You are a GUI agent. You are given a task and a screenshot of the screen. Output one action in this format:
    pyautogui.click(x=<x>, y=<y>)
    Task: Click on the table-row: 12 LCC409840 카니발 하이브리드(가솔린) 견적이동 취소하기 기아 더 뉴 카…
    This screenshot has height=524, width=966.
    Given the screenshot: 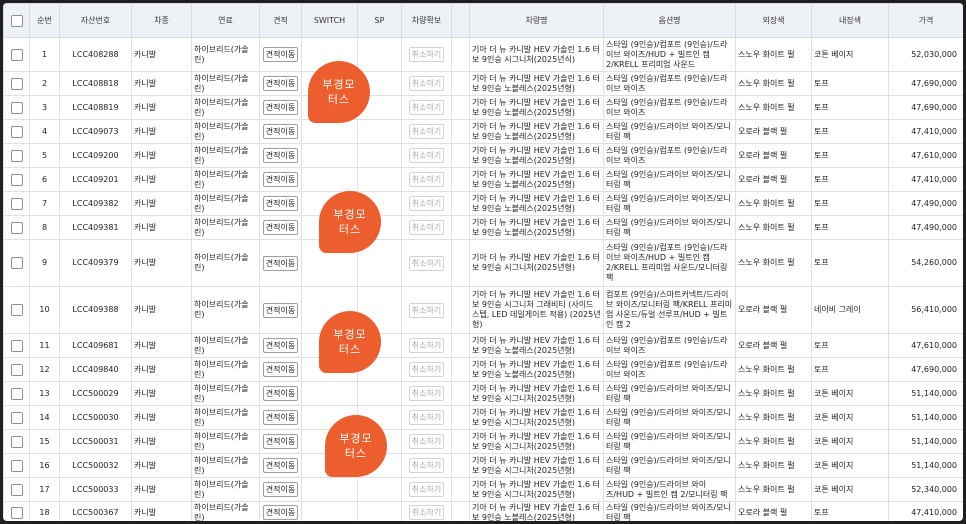 What is the action you would take?
    pyautogui.click(x=483, y=369)
    